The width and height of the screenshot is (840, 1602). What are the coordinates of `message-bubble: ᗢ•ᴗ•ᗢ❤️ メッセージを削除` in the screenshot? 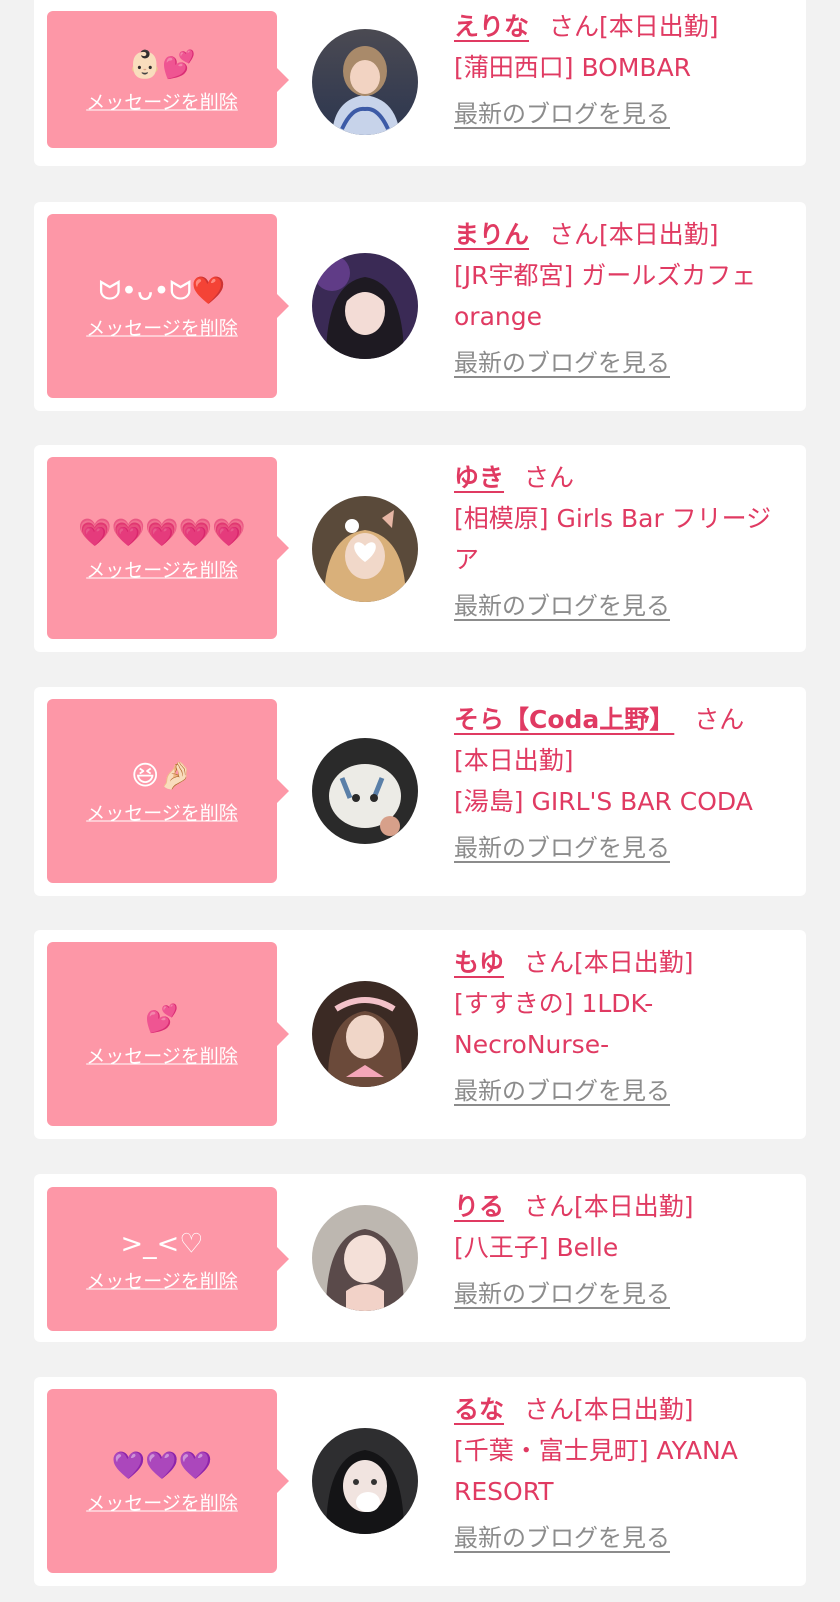 It's located at (168, 306).